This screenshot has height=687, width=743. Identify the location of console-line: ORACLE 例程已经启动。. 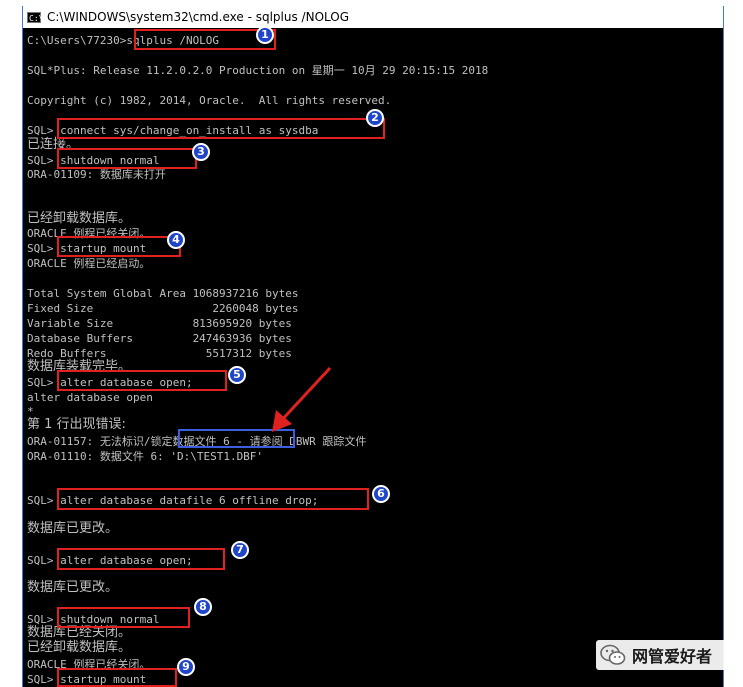
(89, 263).